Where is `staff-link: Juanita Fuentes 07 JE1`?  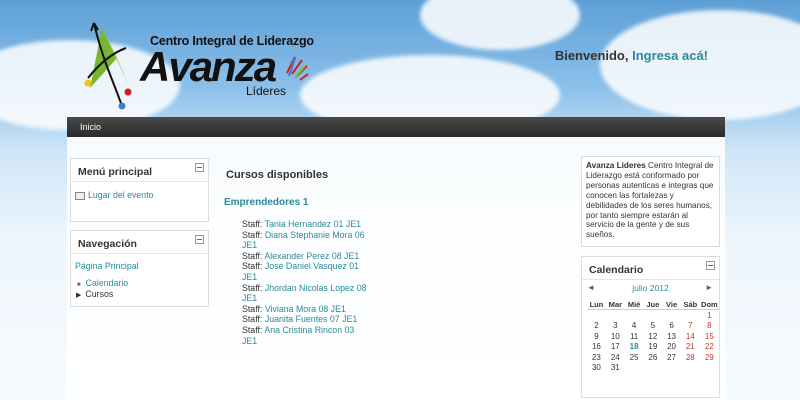 staff-link: Juanita Fuentes 07 JE1 is located at coordinates (311, 319).